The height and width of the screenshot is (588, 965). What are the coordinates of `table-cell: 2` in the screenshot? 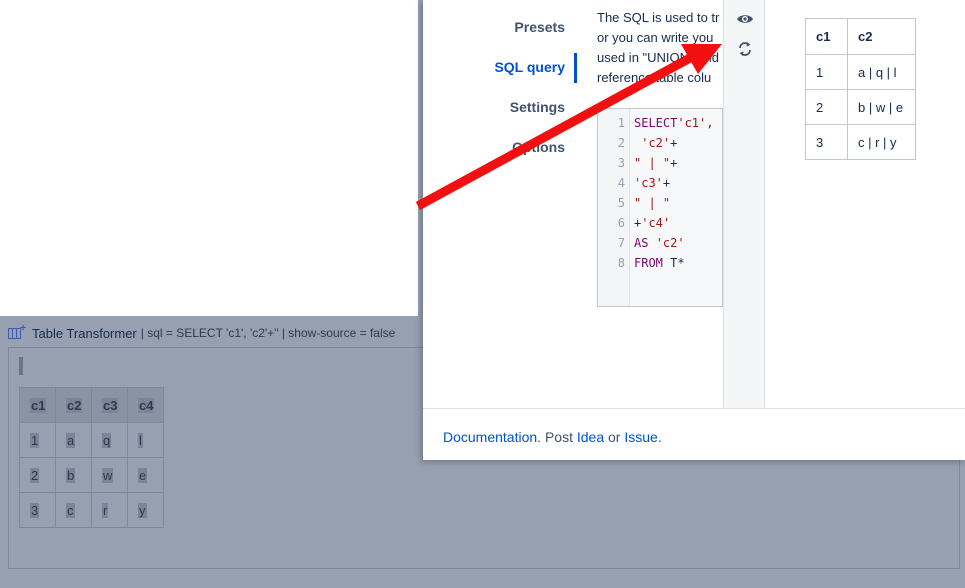 It's located at (37, 475).